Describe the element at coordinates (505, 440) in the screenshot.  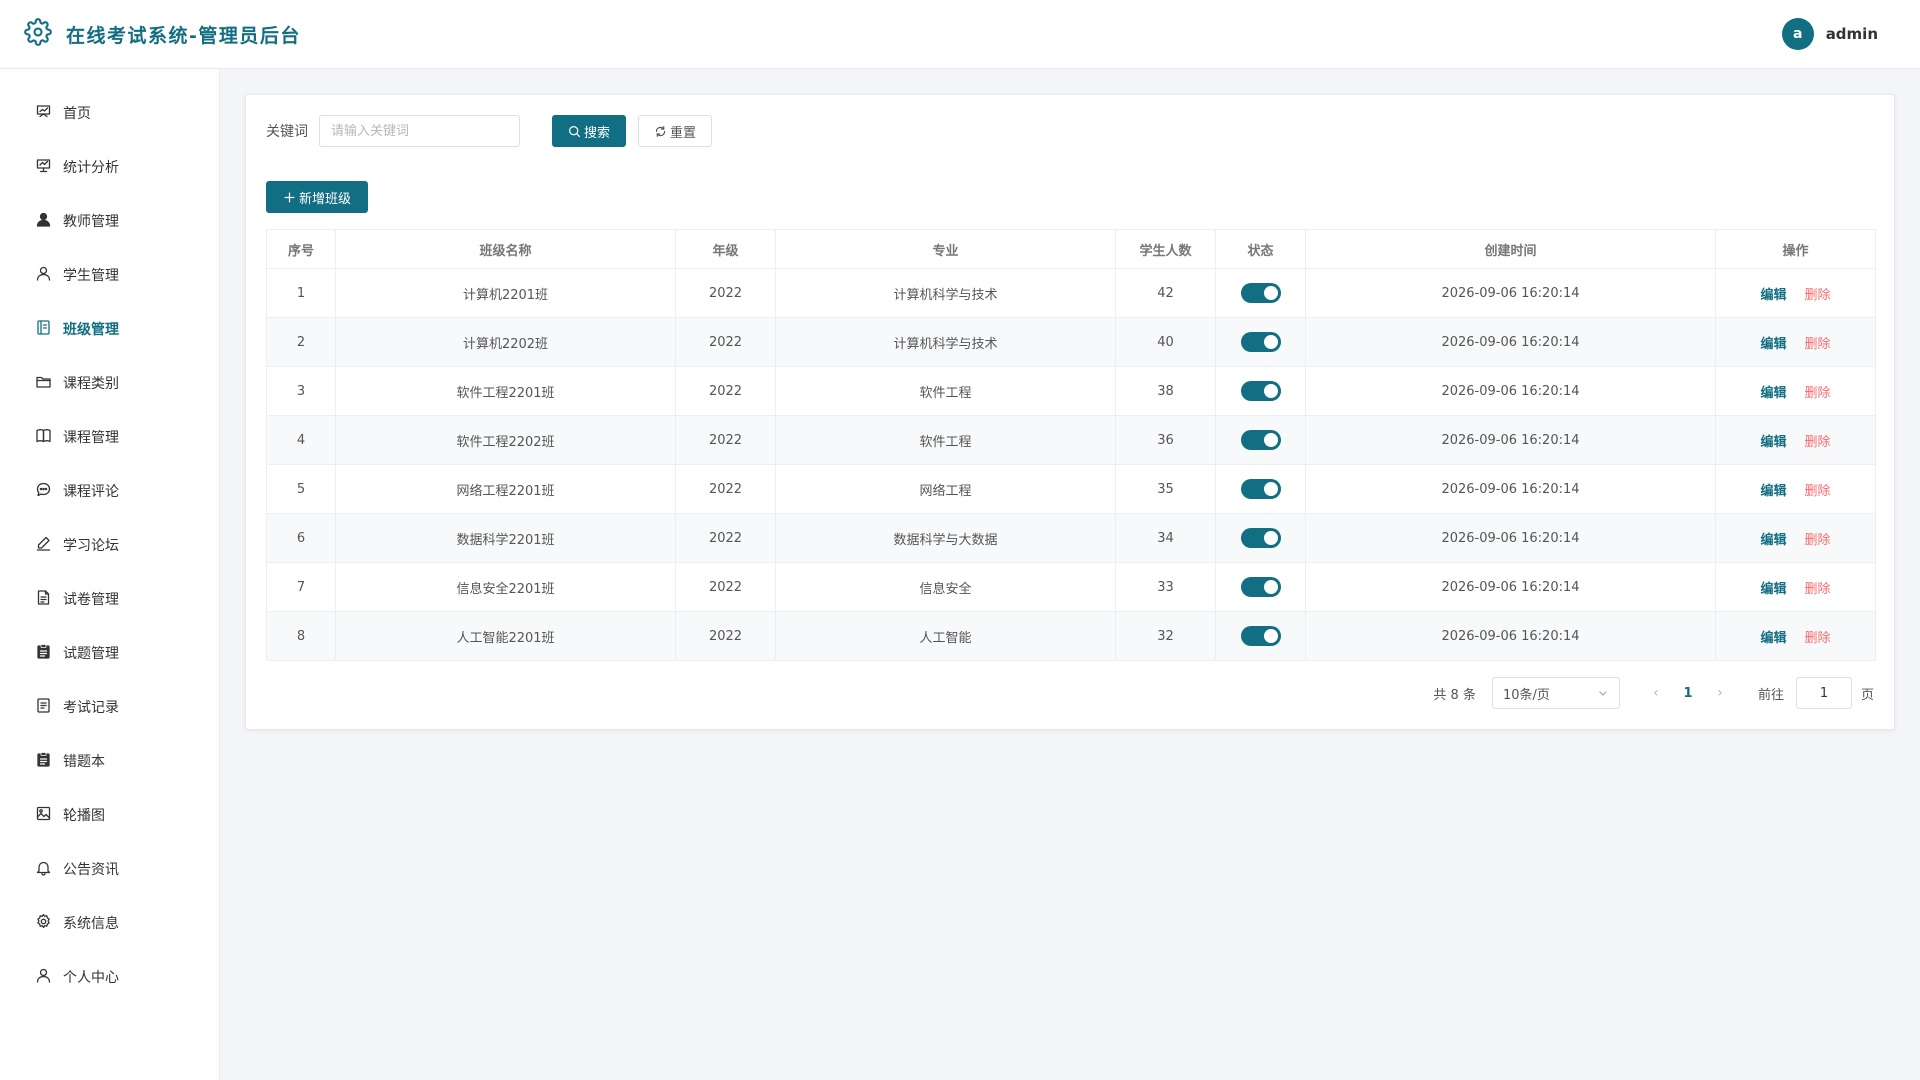
I see `cell-name: 软件工程2202班` at that location.